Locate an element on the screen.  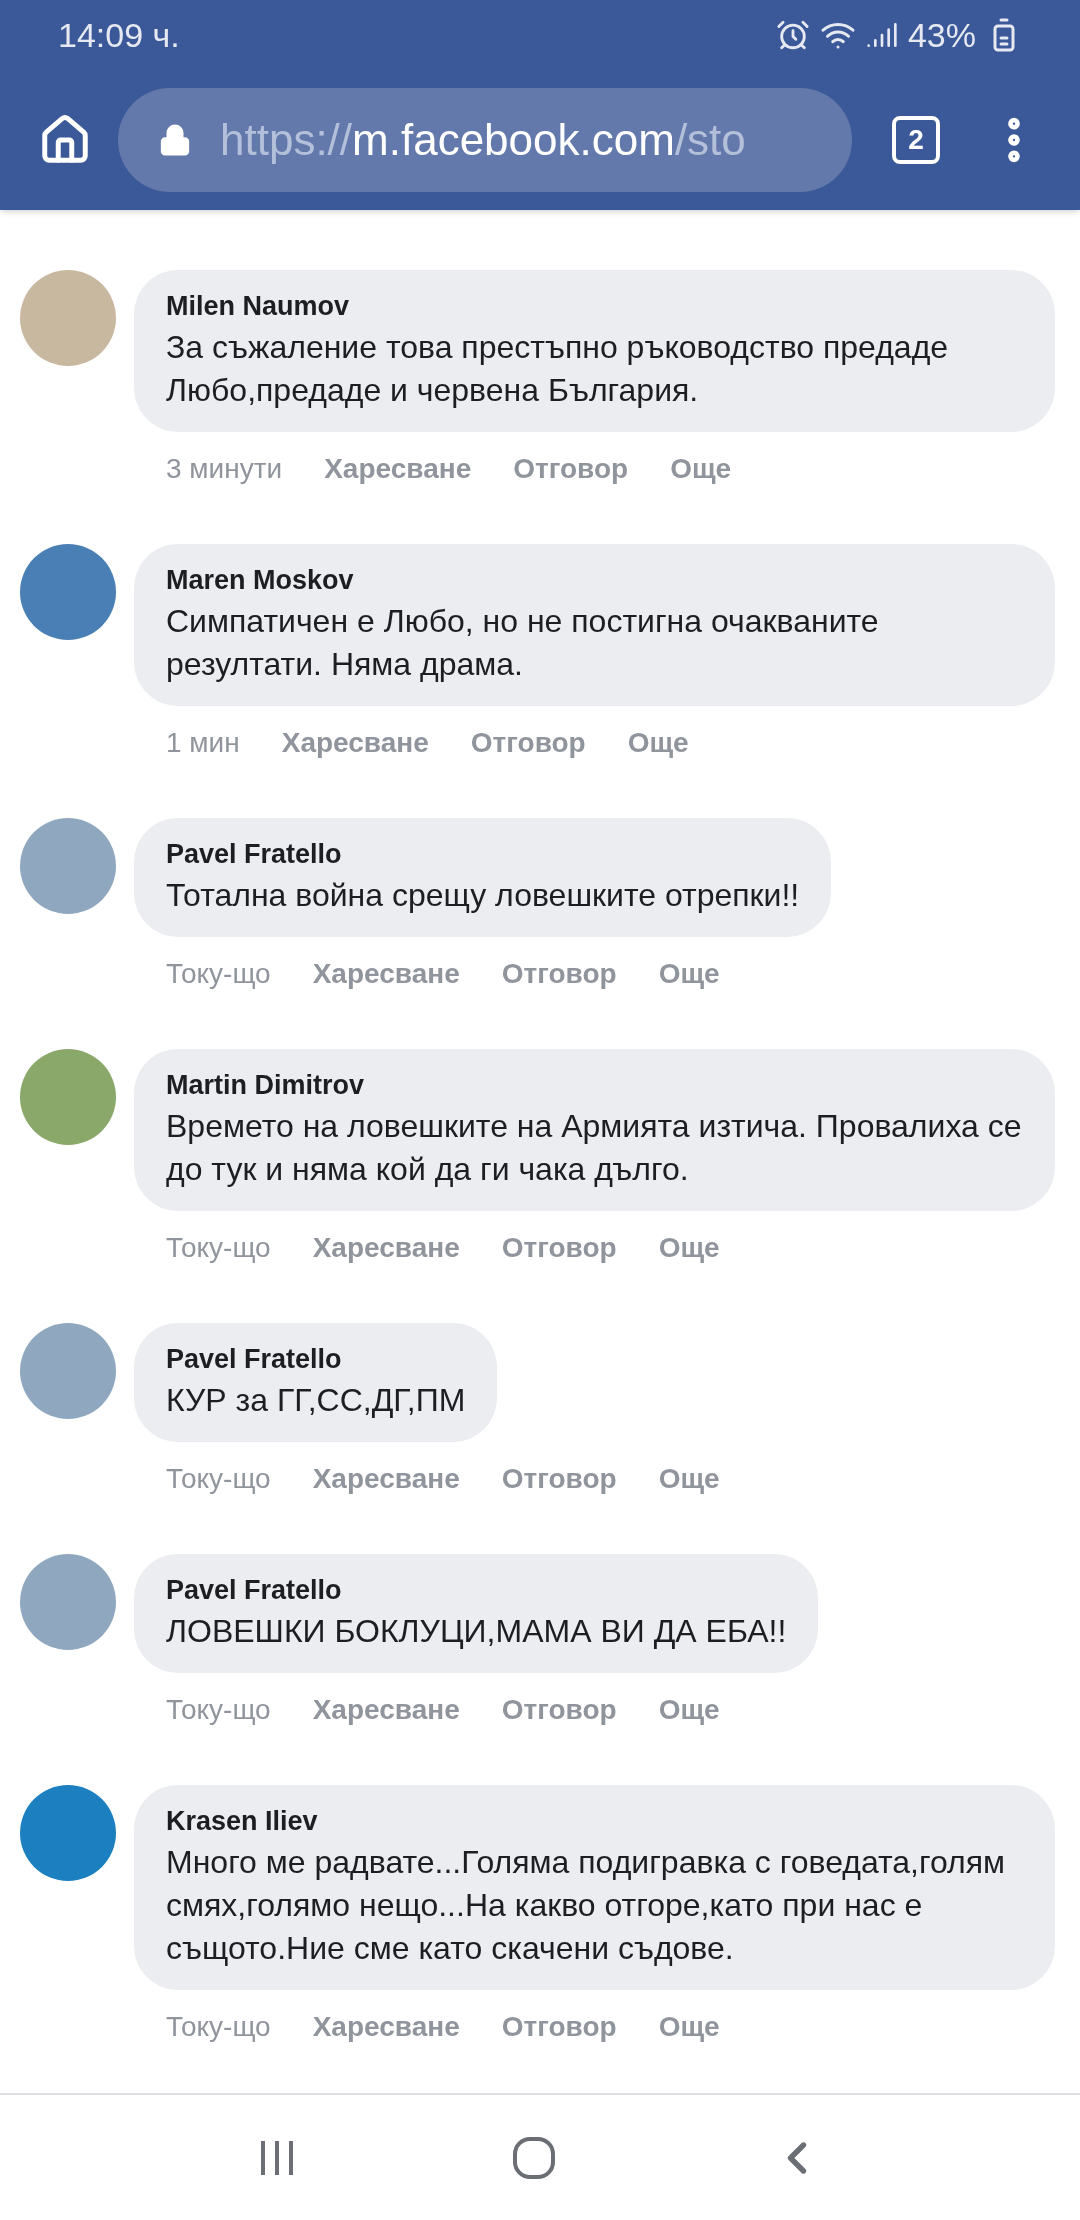
comment-text: Много ме радвате...Голяма подигравка с говедата,голям смях,голямо нещо...На какво отгоре,като при нас е същото.Ние сме като скачени съдове. is located at coordinates (586, 1905).